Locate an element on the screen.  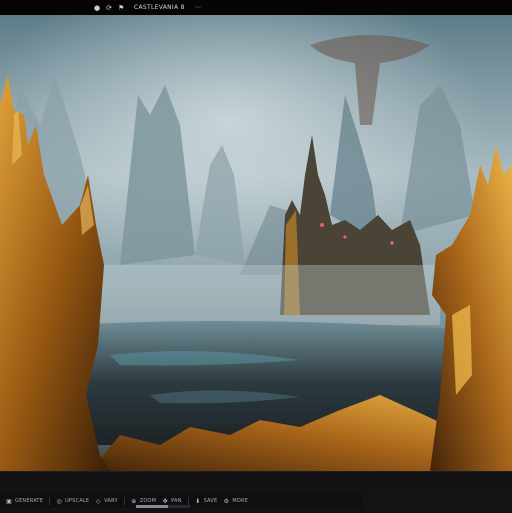
window-title: CASTLEVANIA 8 is located at coordinates (159, 7).